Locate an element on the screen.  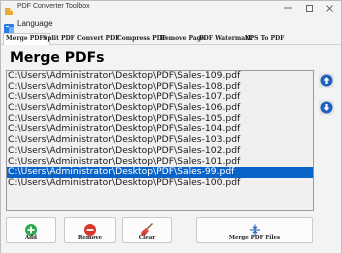
move-up-button is located at coordinates (326, 80).